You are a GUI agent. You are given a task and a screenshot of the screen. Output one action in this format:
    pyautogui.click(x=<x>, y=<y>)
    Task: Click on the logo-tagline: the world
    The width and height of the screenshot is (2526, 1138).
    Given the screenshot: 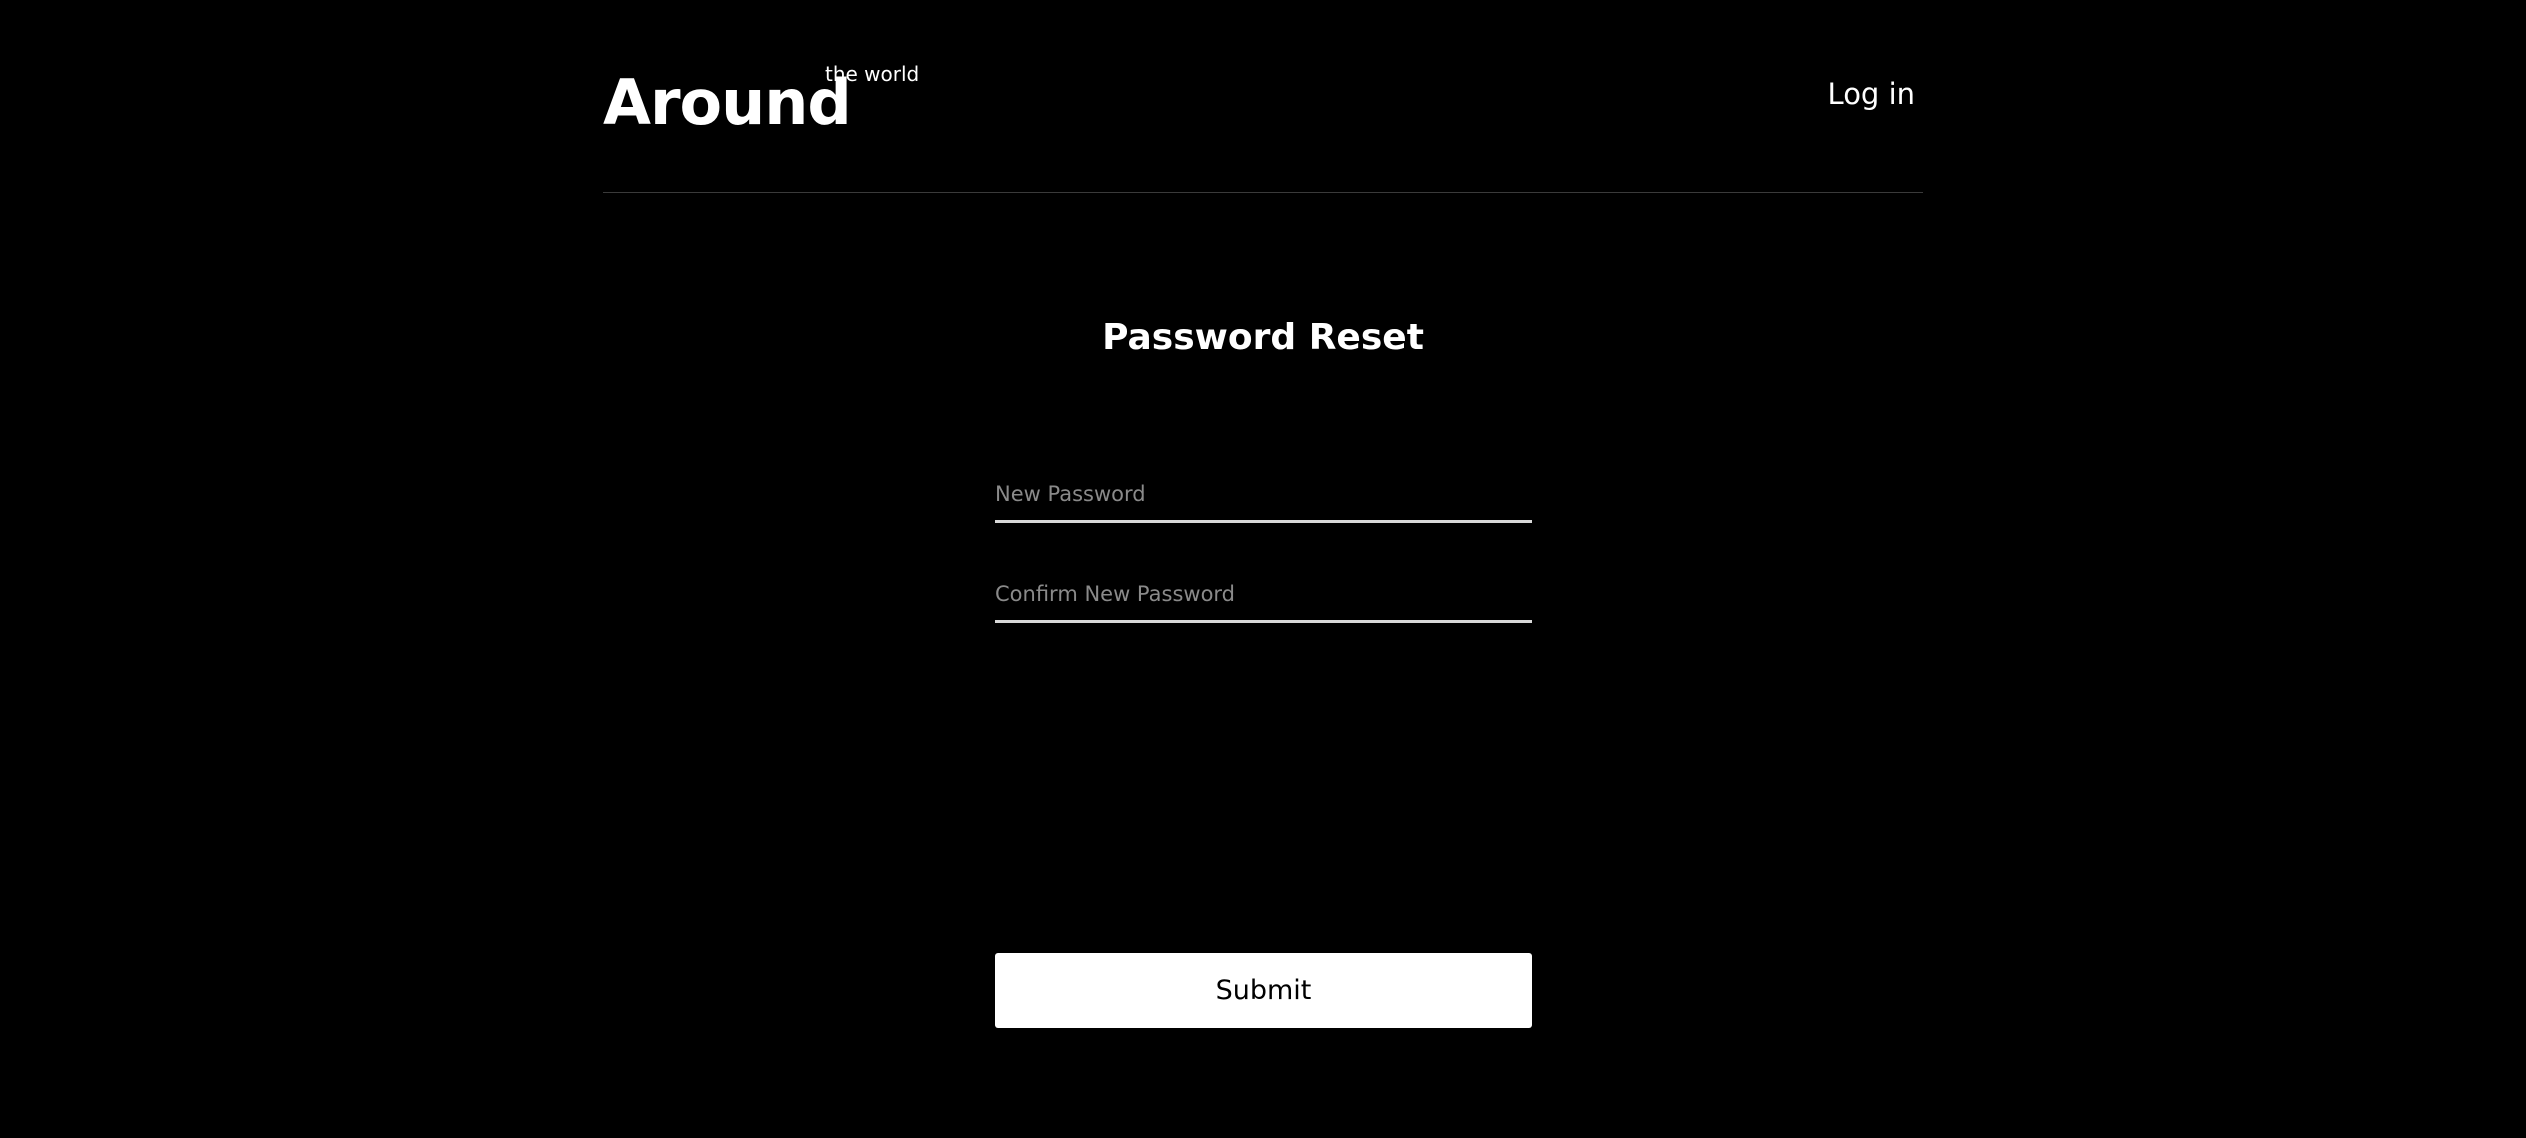 What is the action you would take?
    pyautogui.click(x=872, y=74)
    